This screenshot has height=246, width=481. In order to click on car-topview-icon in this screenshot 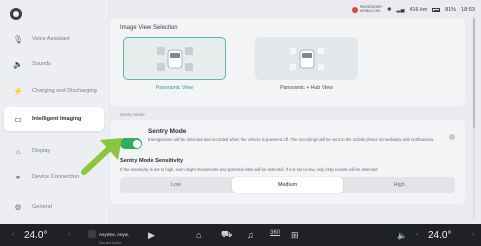, I will do `click(174, 58)`.